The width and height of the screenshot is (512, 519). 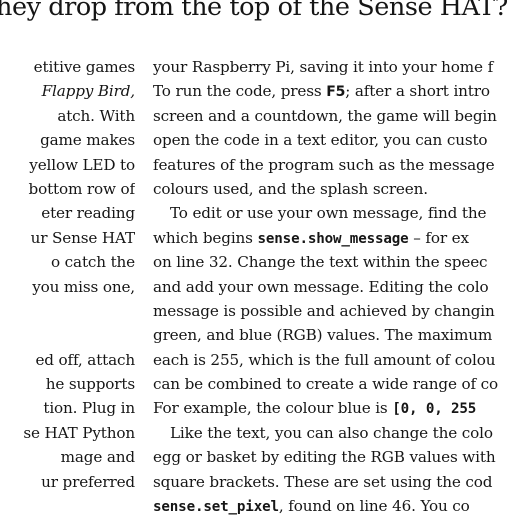 What do you see at coordinates (438, 237) in the screenshot?
I see `text-run: – for ex` at bounding box center [438, 237].